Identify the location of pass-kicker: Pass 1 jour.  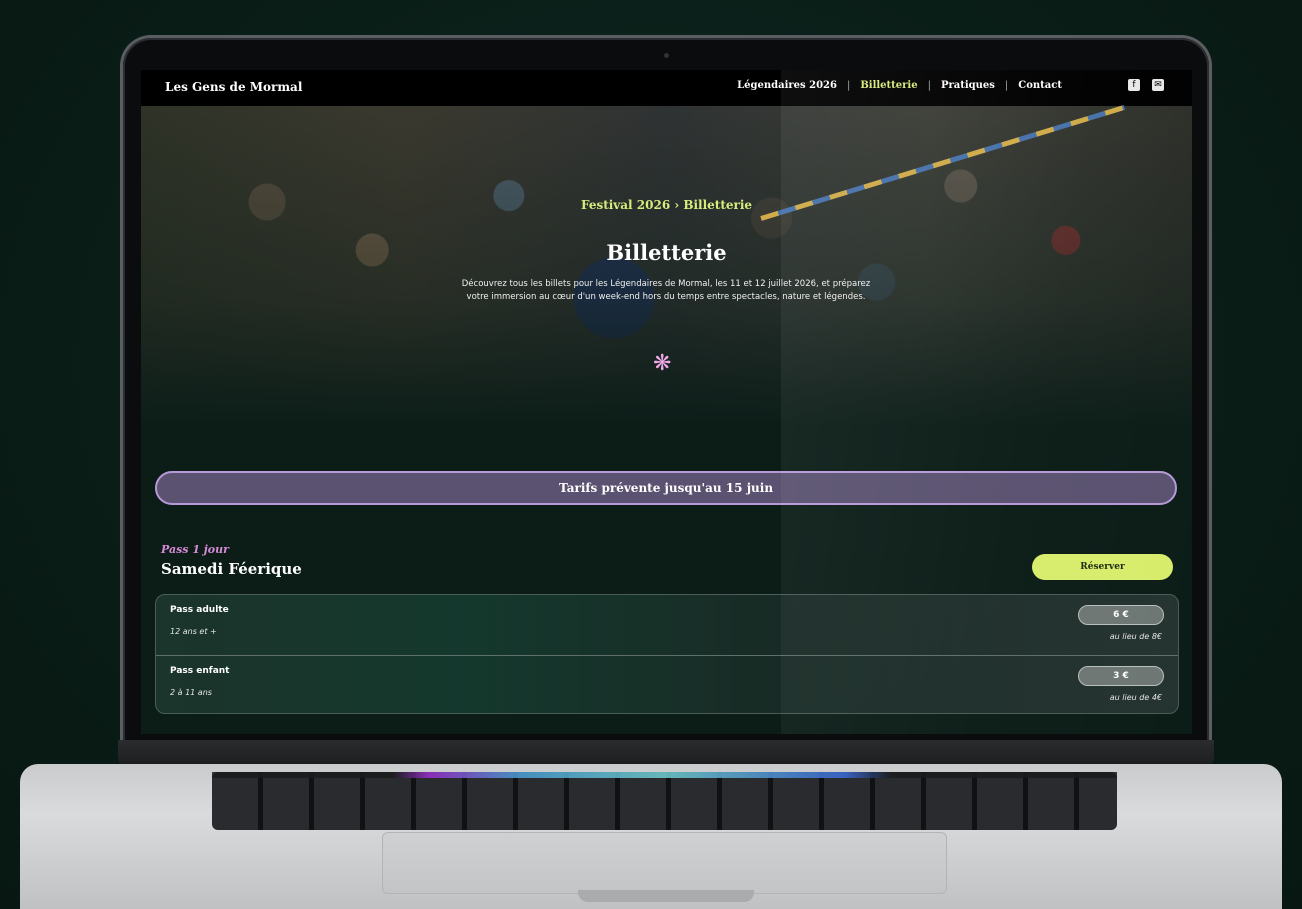
(195, 549).